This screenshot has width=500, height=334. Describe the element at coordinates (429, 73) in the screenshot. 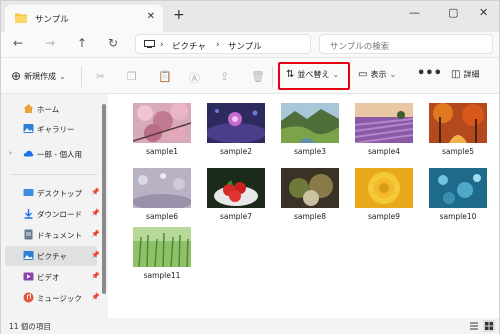

I see `more-options-button: •••` at that location.